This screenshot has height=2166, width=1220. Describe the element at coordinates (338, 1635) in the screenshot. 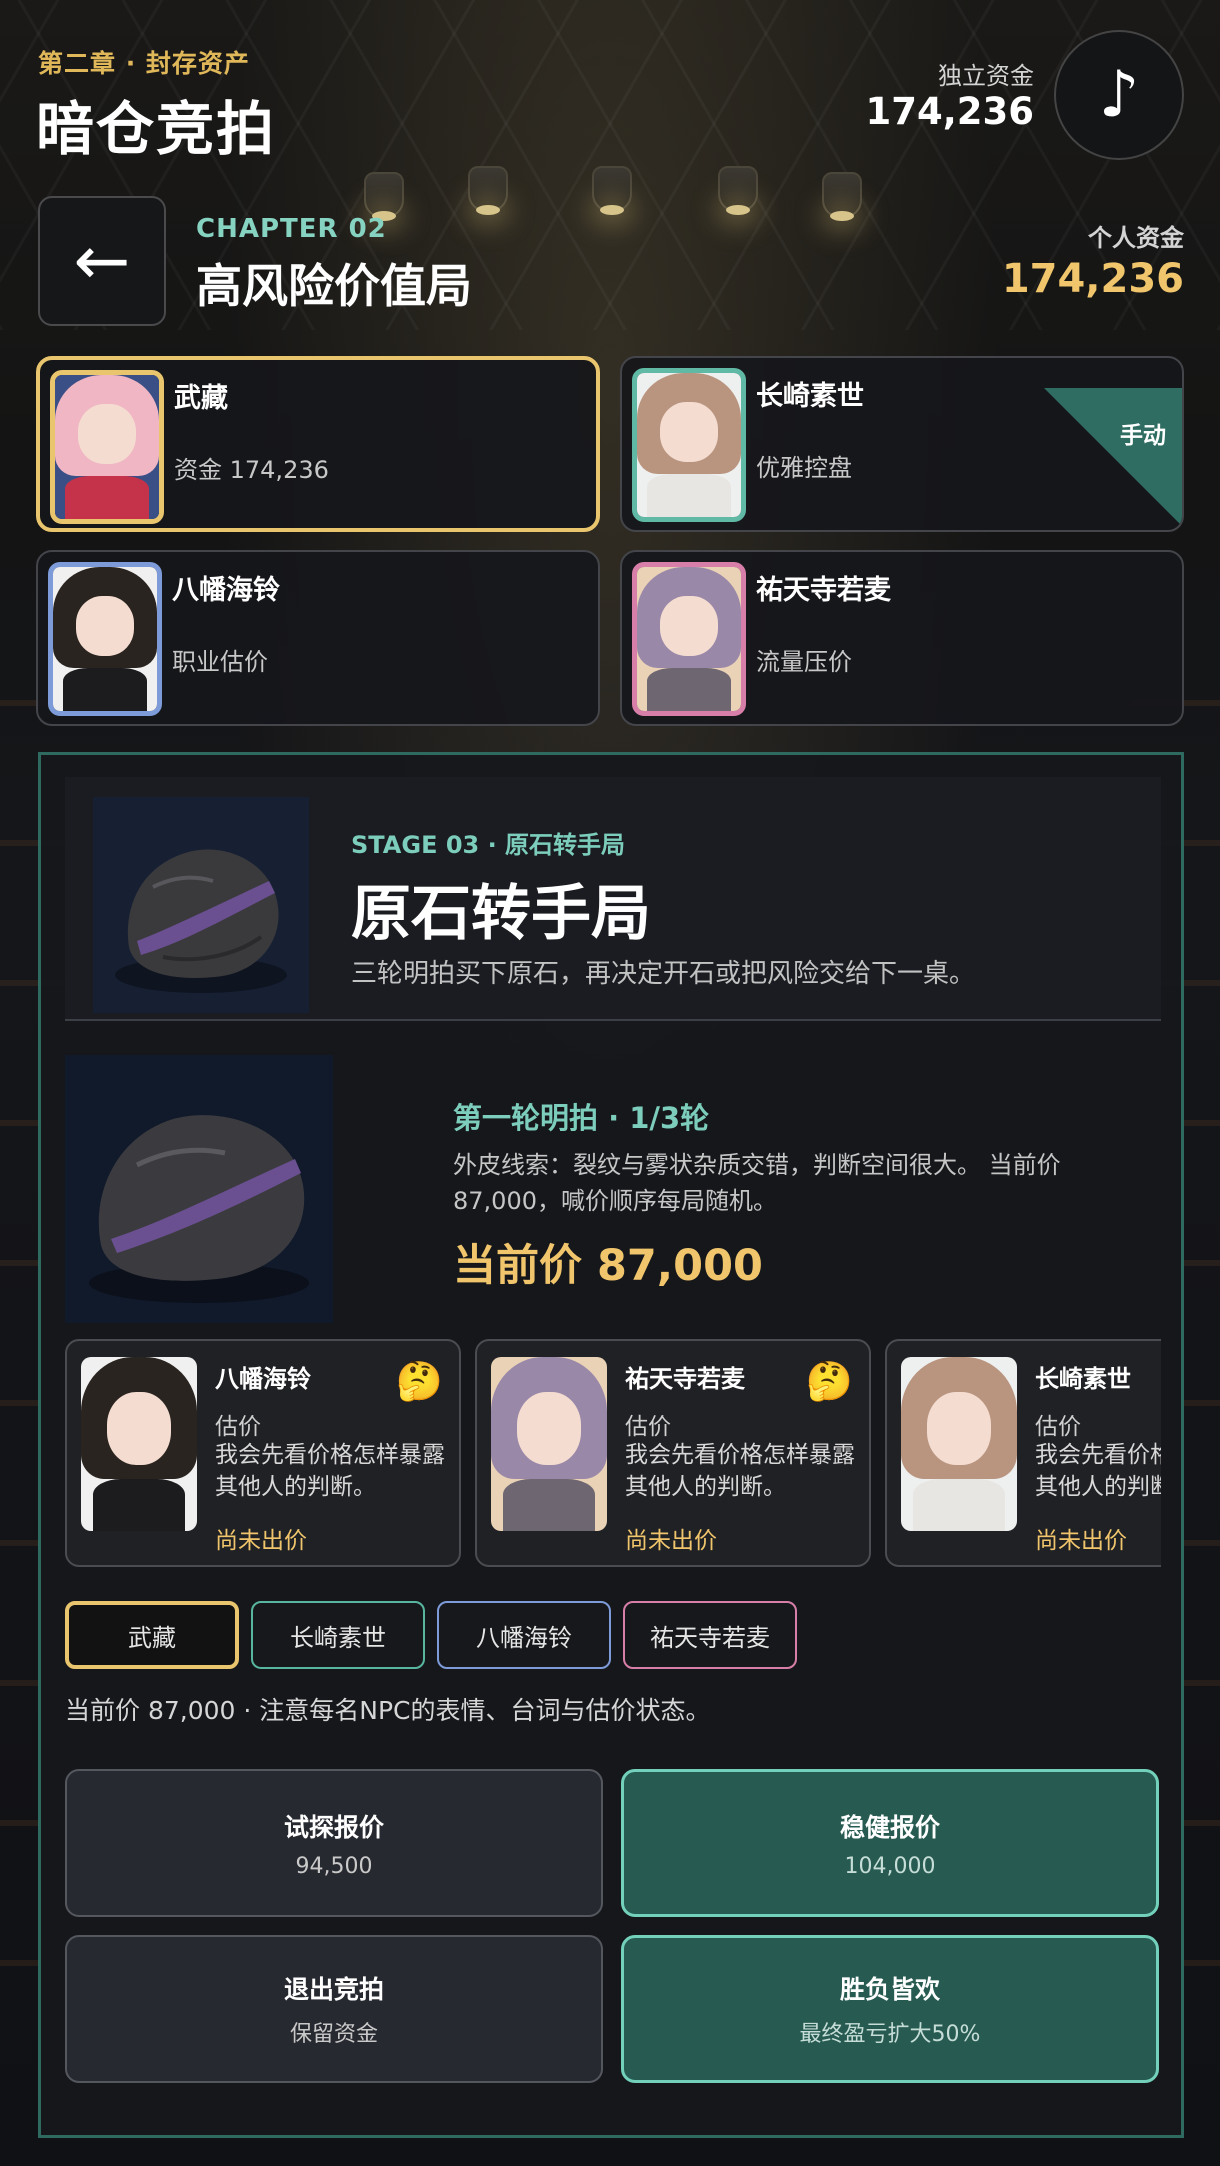

I see `tab-soyo: 长崎素世` at that location.